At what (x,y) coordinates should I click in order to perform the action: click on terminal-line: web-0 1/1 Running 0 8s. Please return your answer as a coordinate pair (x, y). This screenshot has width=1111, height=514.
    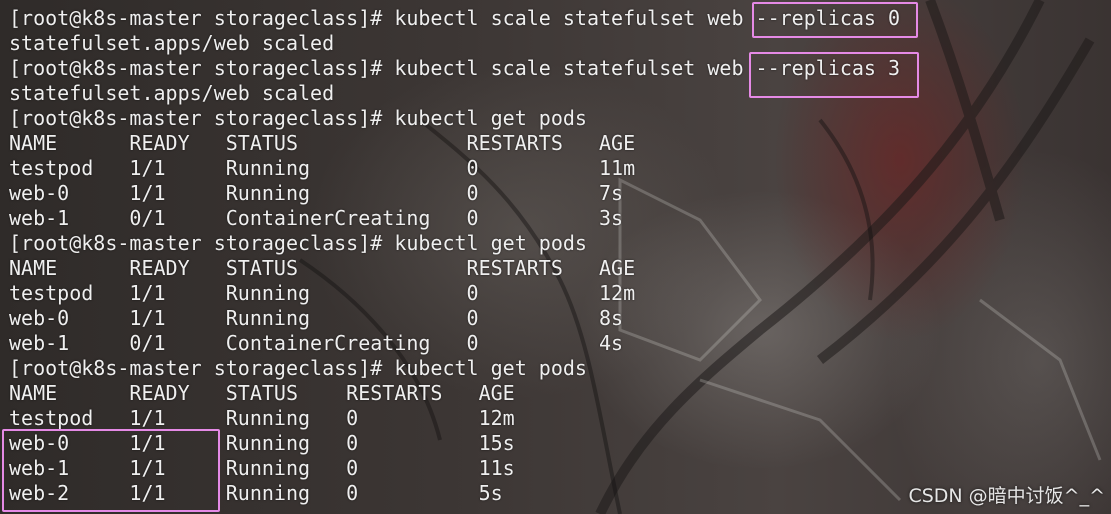
    Looking at the image, I should click on (316, 318).